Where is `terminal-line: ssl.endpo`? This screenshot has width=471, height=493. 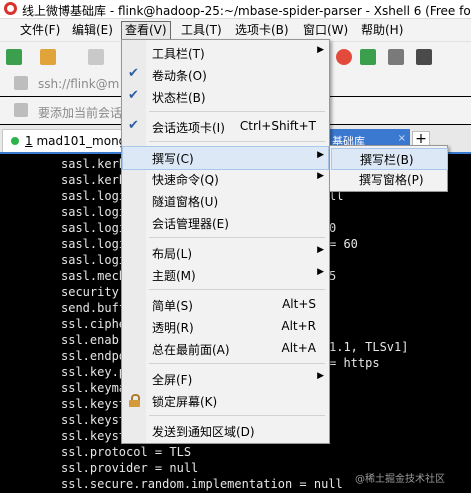
terminal-line: ssl.endpo is located at coordinates (94, 356).